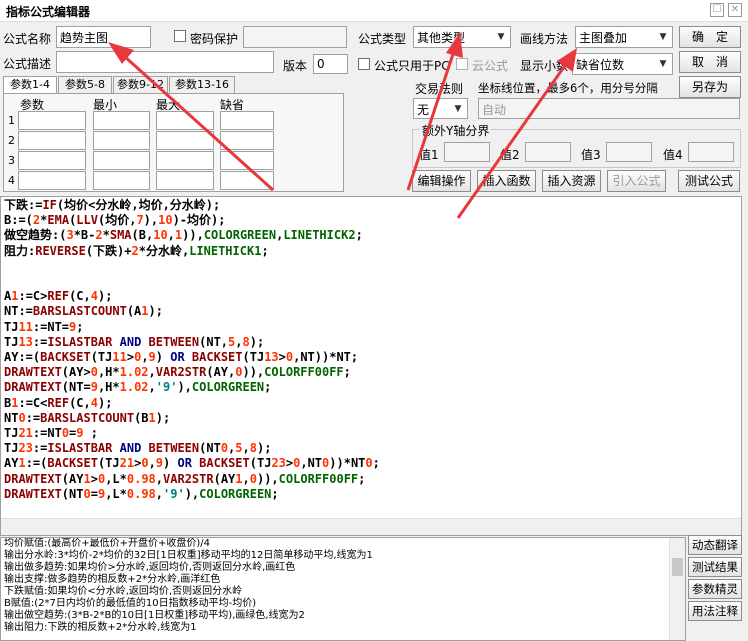 This screenshot has width=748, height=641. I want to click on param-row-number: 3, so click(11, 160).